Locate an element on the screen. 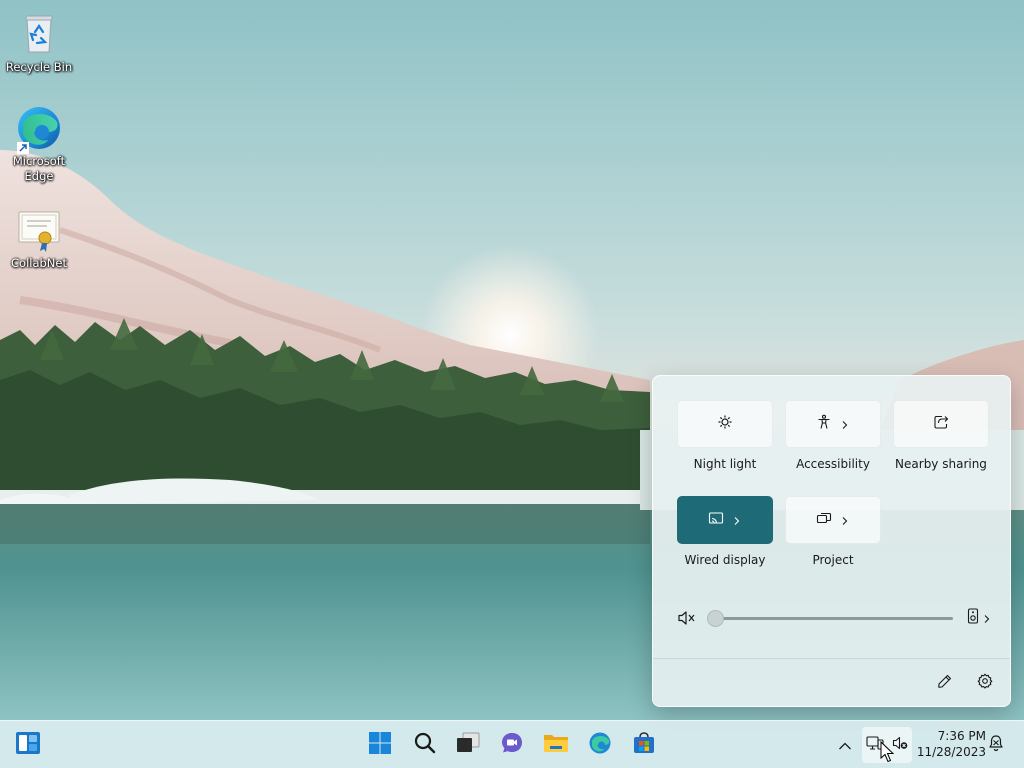 The width and height of the screenshot is (1024, 768). tile-wired-display: Wired display is located at coordinates (725, 532).